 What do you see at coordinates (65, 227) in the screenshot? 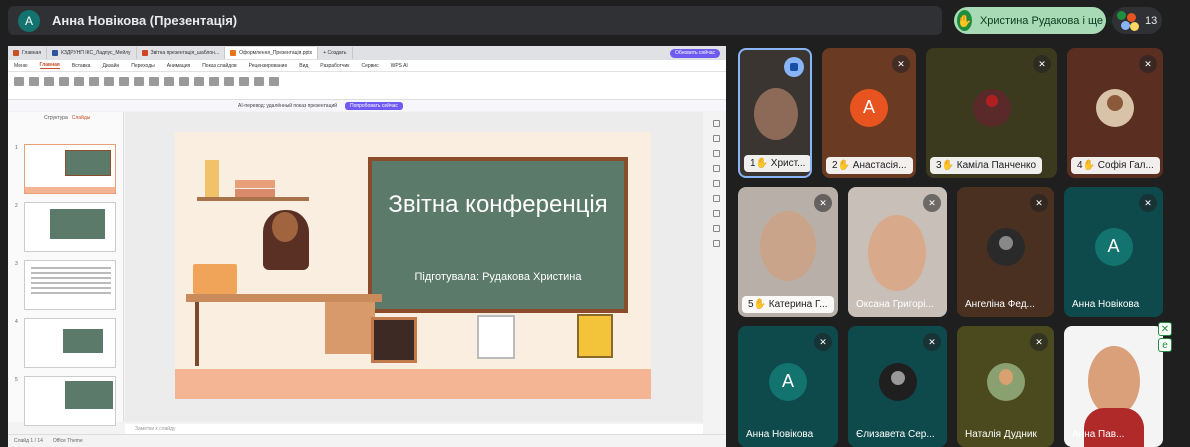
I see `slide-thumbnail: 2` at bounding box center [65, 227].